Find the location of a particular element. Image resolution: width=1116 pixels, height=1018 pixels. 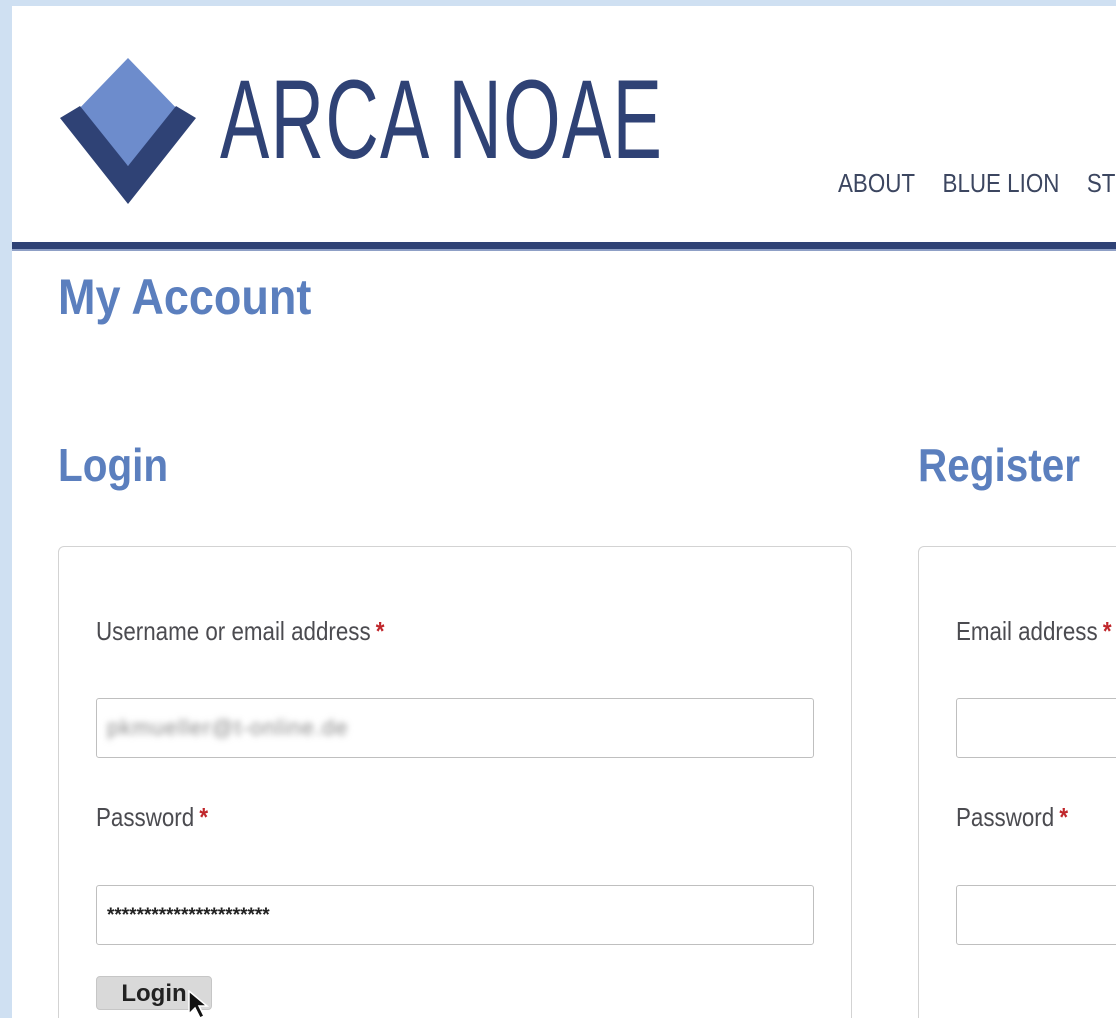

main-nav: ABOUT BLUE LION ST is located at coordinates (976, 183).